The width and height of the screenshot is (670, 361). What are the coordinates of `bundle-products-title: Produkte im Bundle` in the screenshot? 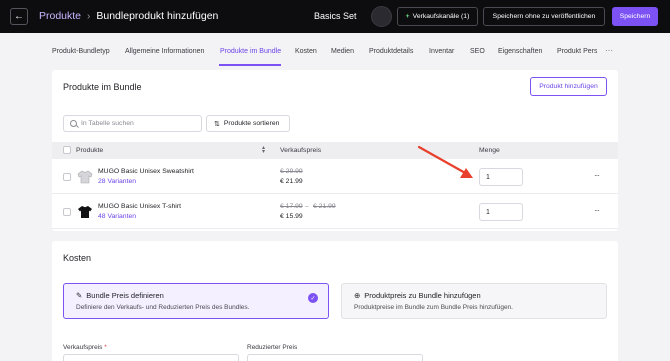 It's located at (102, 87).